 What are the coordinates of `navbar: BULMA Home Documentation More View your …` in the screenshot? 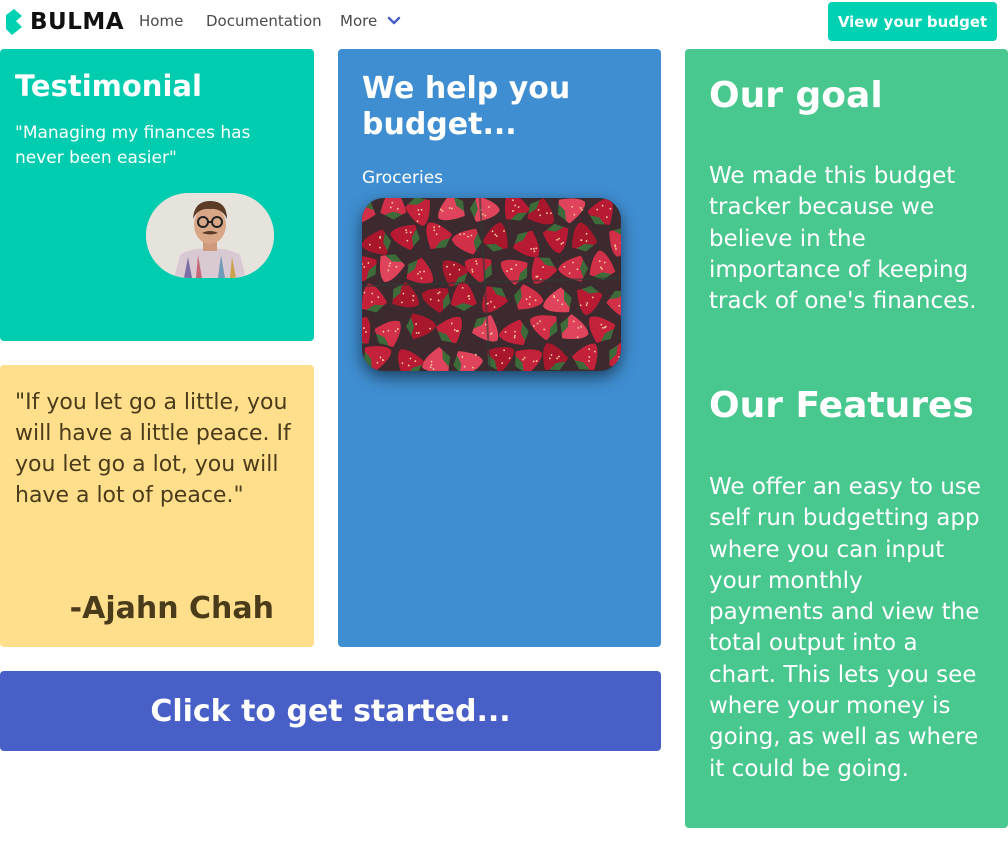 It's located at (504, 22).